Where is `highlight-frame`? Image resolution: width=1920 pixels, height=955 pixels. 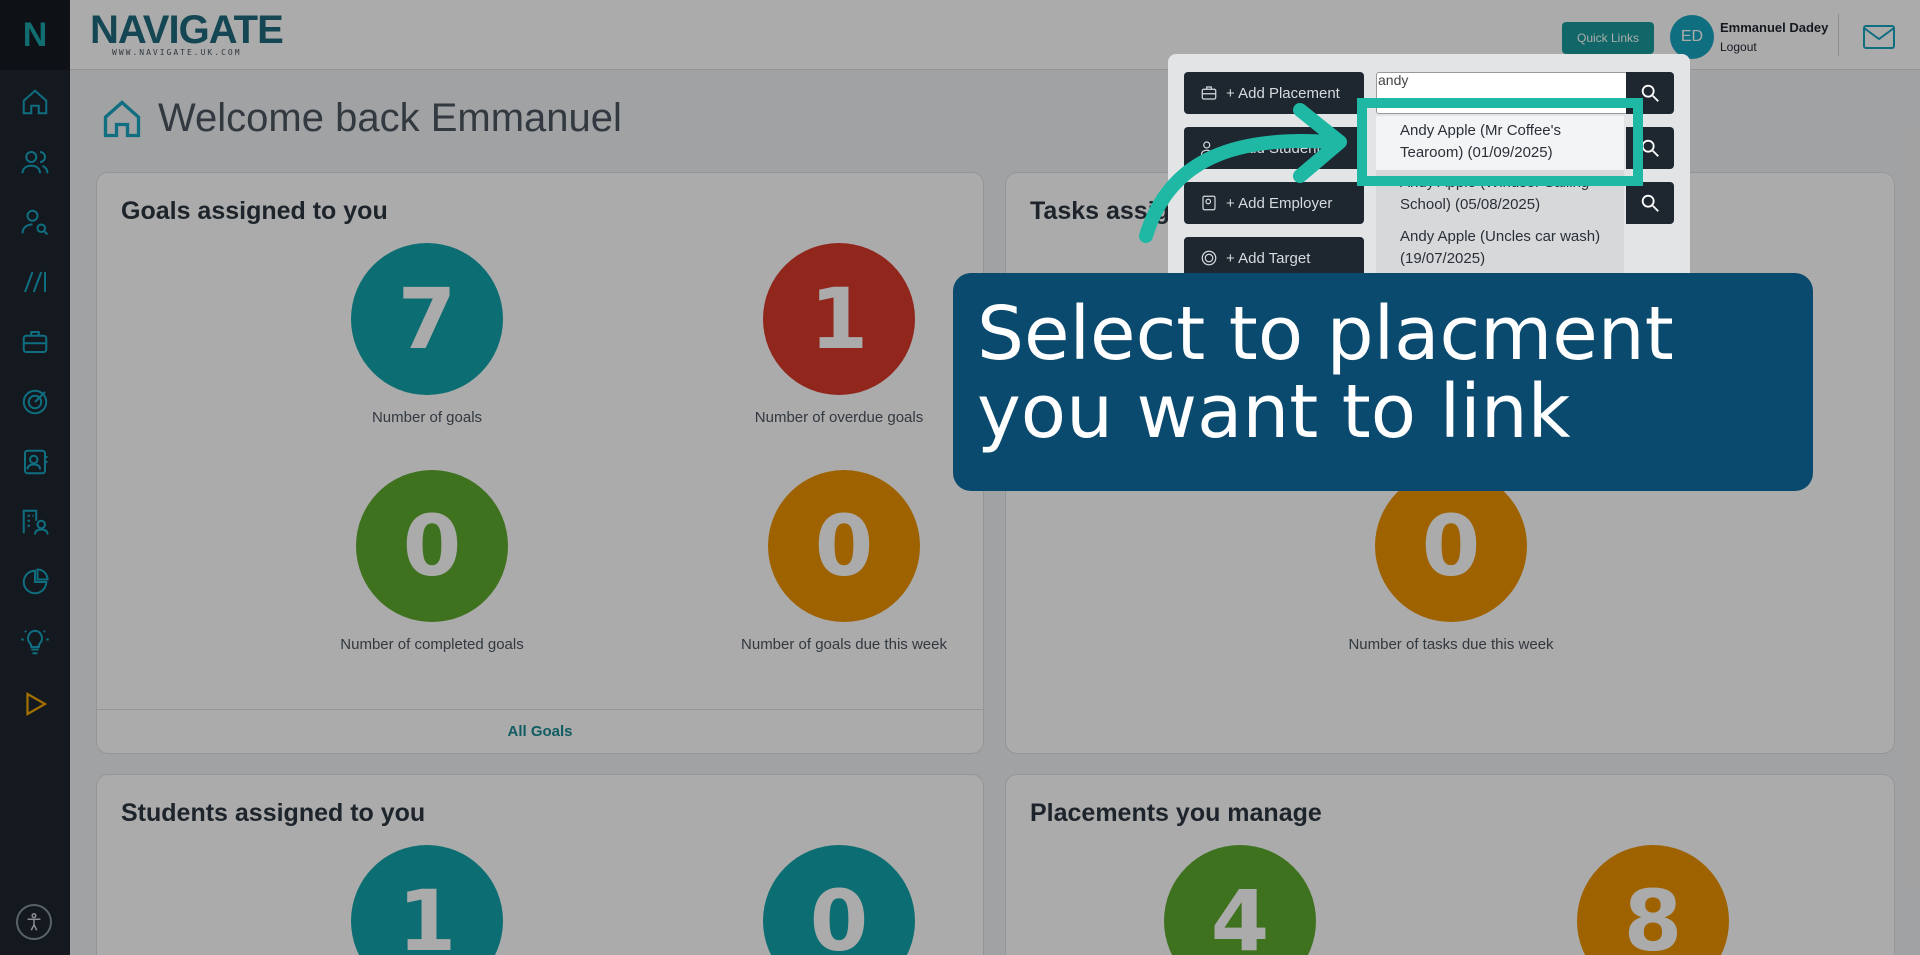
highlight-frame is located at coordinates (1500, 142).